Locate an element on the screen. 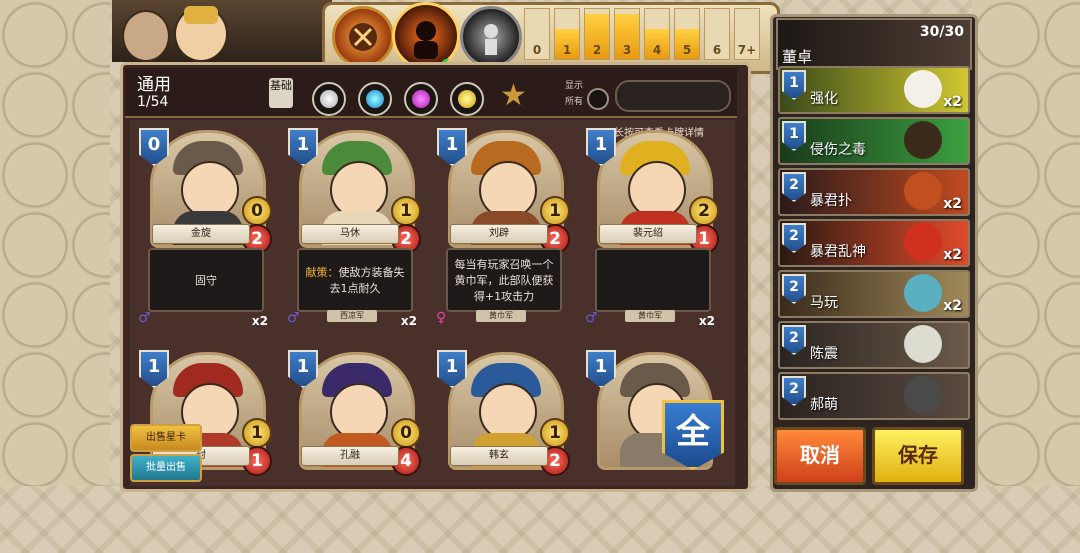  deck-card-name: 陈震 is located at coordinates (824, 354).